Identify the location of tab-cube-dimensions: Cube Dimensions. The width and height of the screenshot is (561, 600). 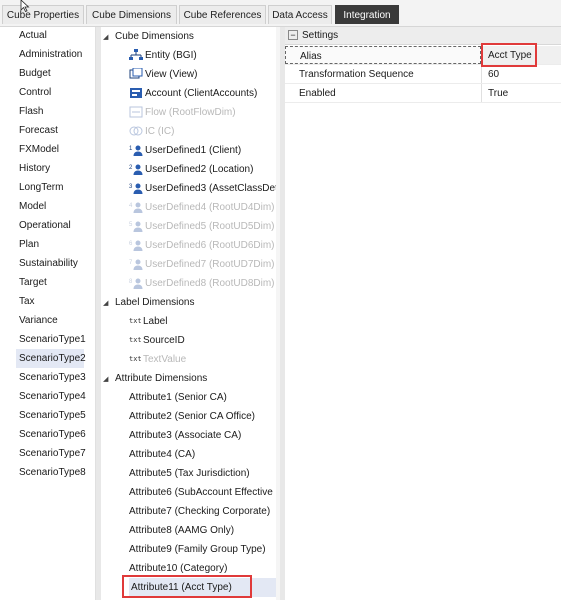
(131, 14).